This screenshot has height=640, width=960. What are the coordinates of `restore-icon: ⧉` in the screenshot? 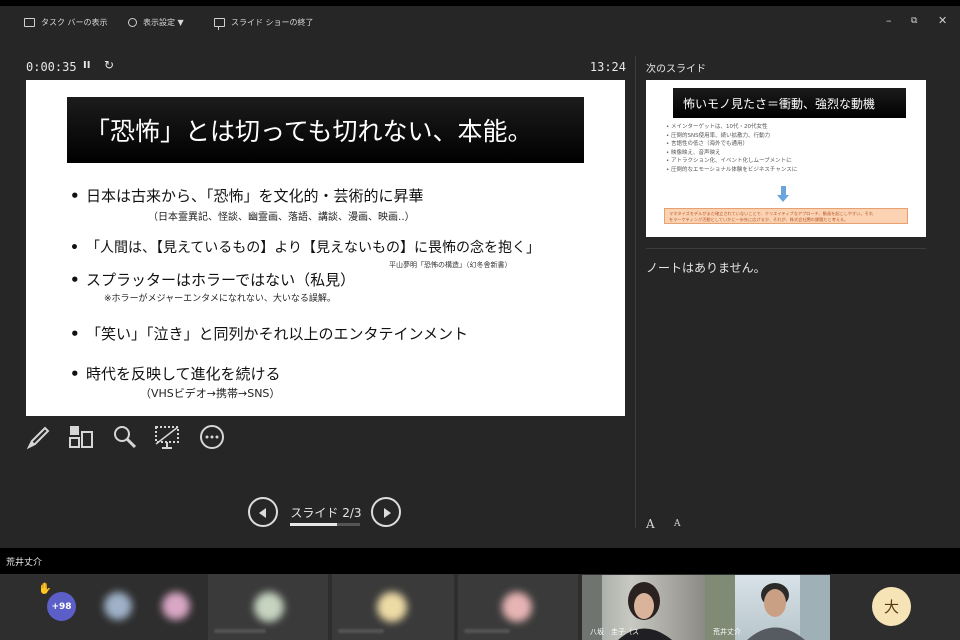 It's located at (914, 21).